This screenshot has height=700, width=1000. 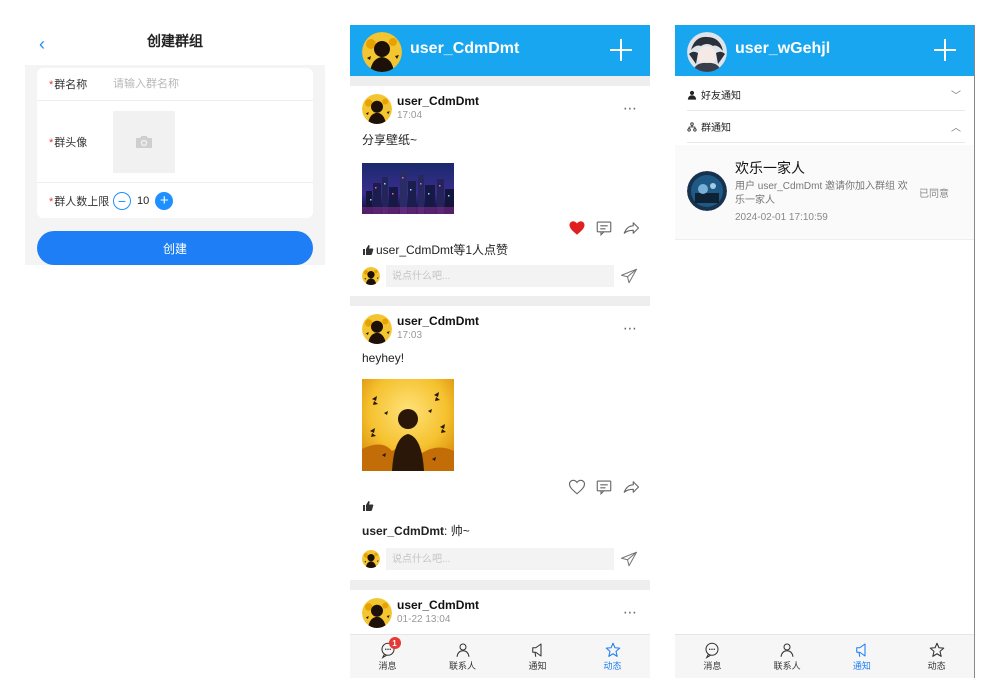 I want to click on chevron-left-icon: ‹, so click(x=42, y=44).